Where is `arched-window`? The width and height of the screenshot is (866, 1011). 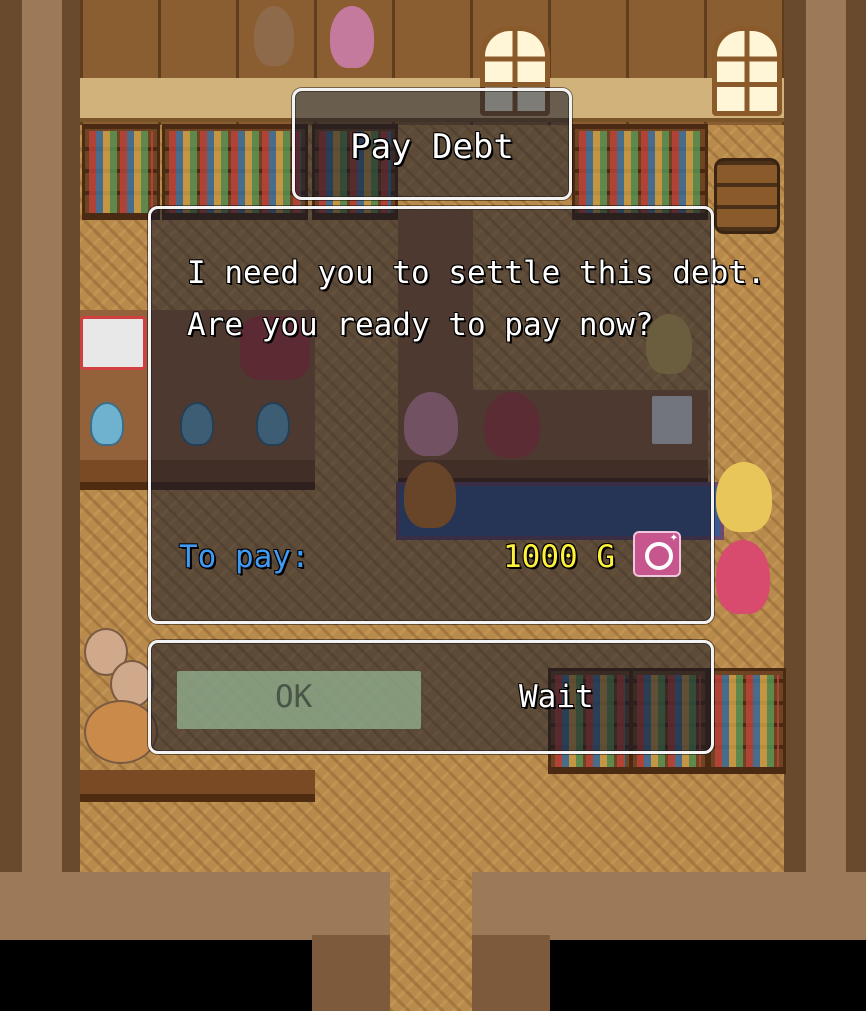
arched-window is located at coordinates (747, 71).